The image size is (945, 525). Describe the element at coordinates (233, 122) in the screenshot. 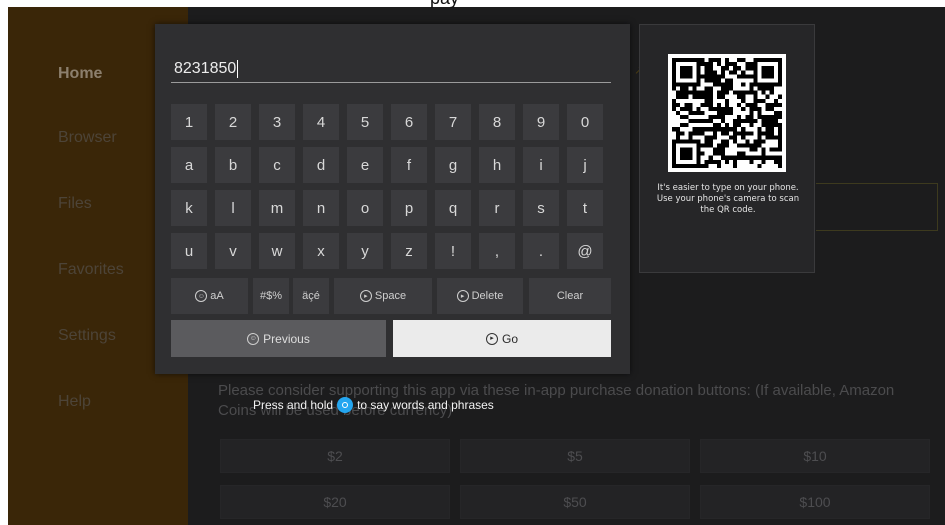

I see `key-2: 2` at that location.